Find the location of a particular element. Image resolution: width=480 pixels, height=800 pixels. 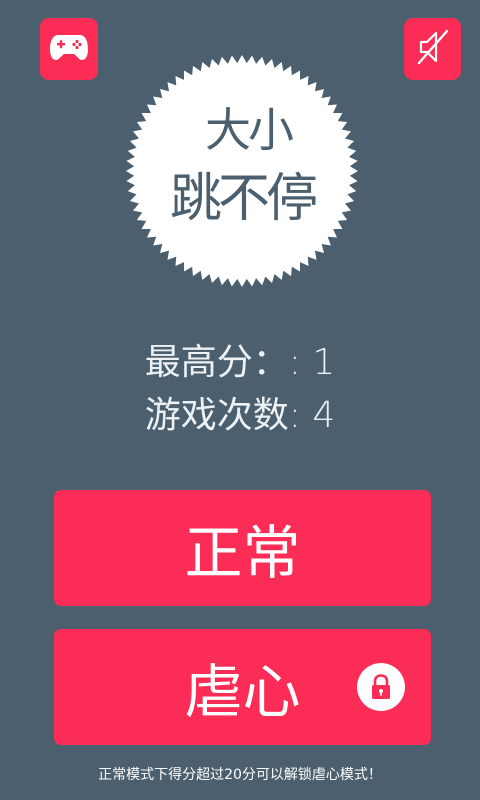

game-logo: 大小 跳不停 is located at coordinates (242, 171).